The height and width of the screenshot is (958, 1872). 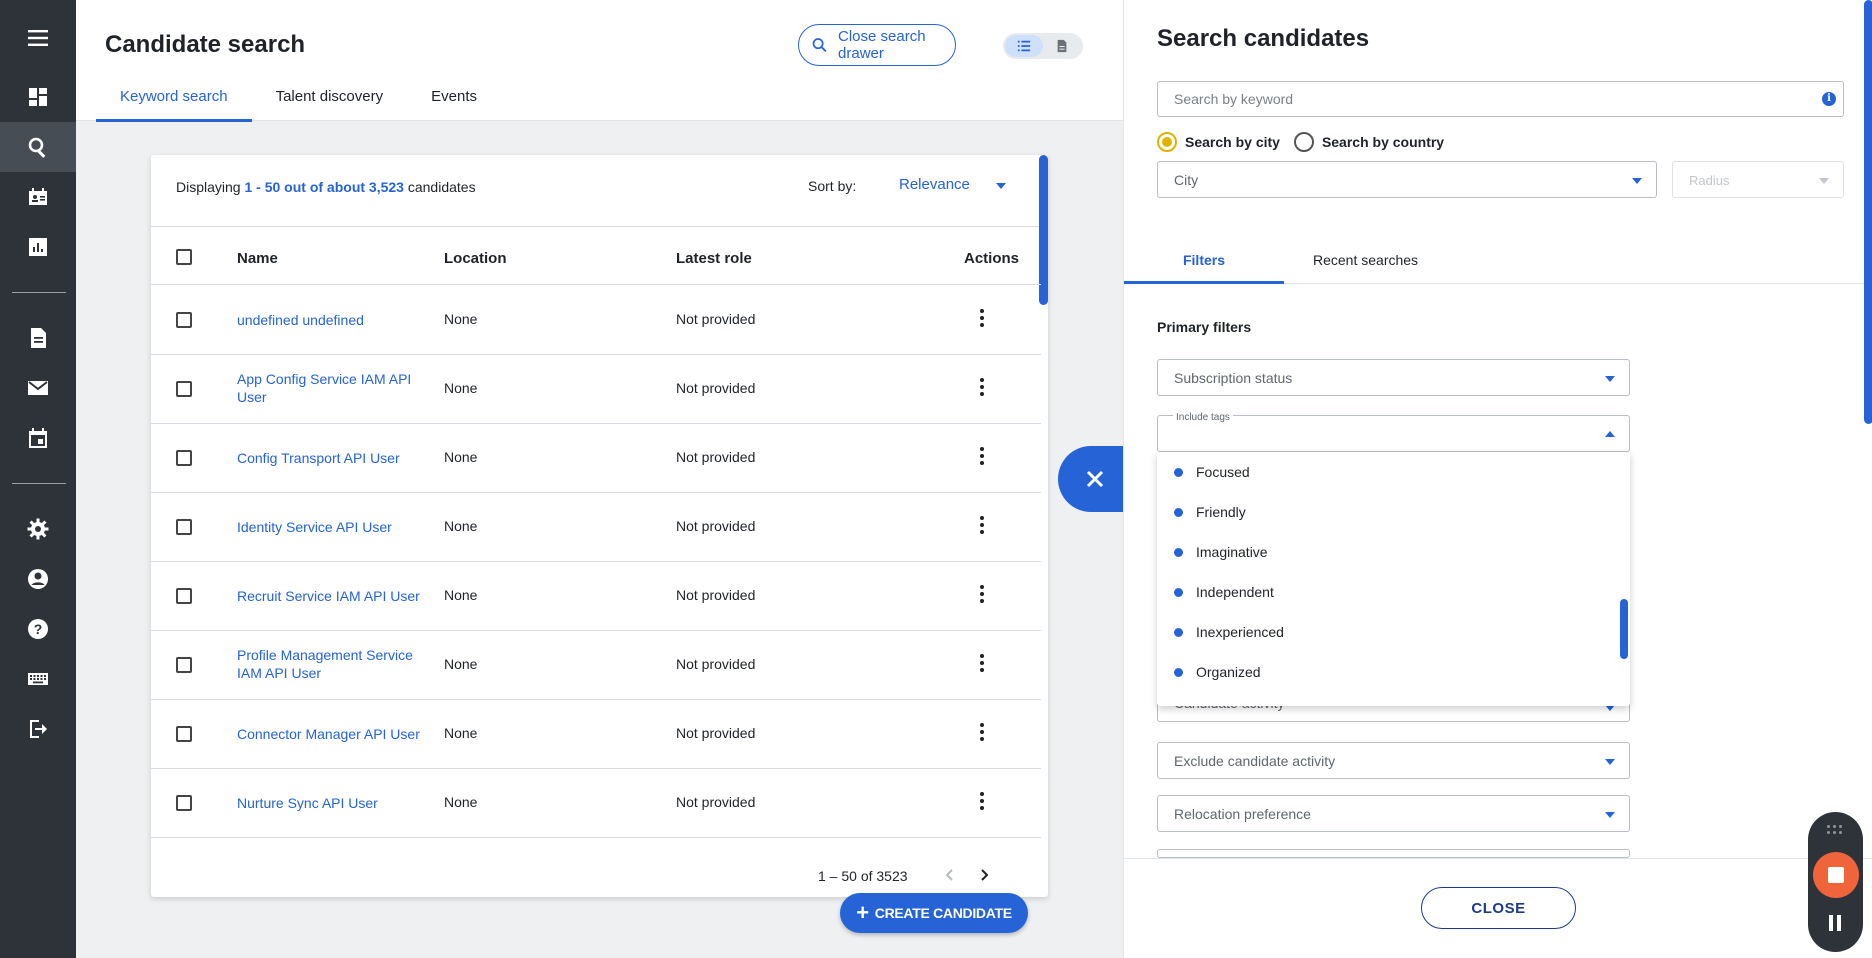 I want to click on keyboard-icon, so click(x=38, y=679).